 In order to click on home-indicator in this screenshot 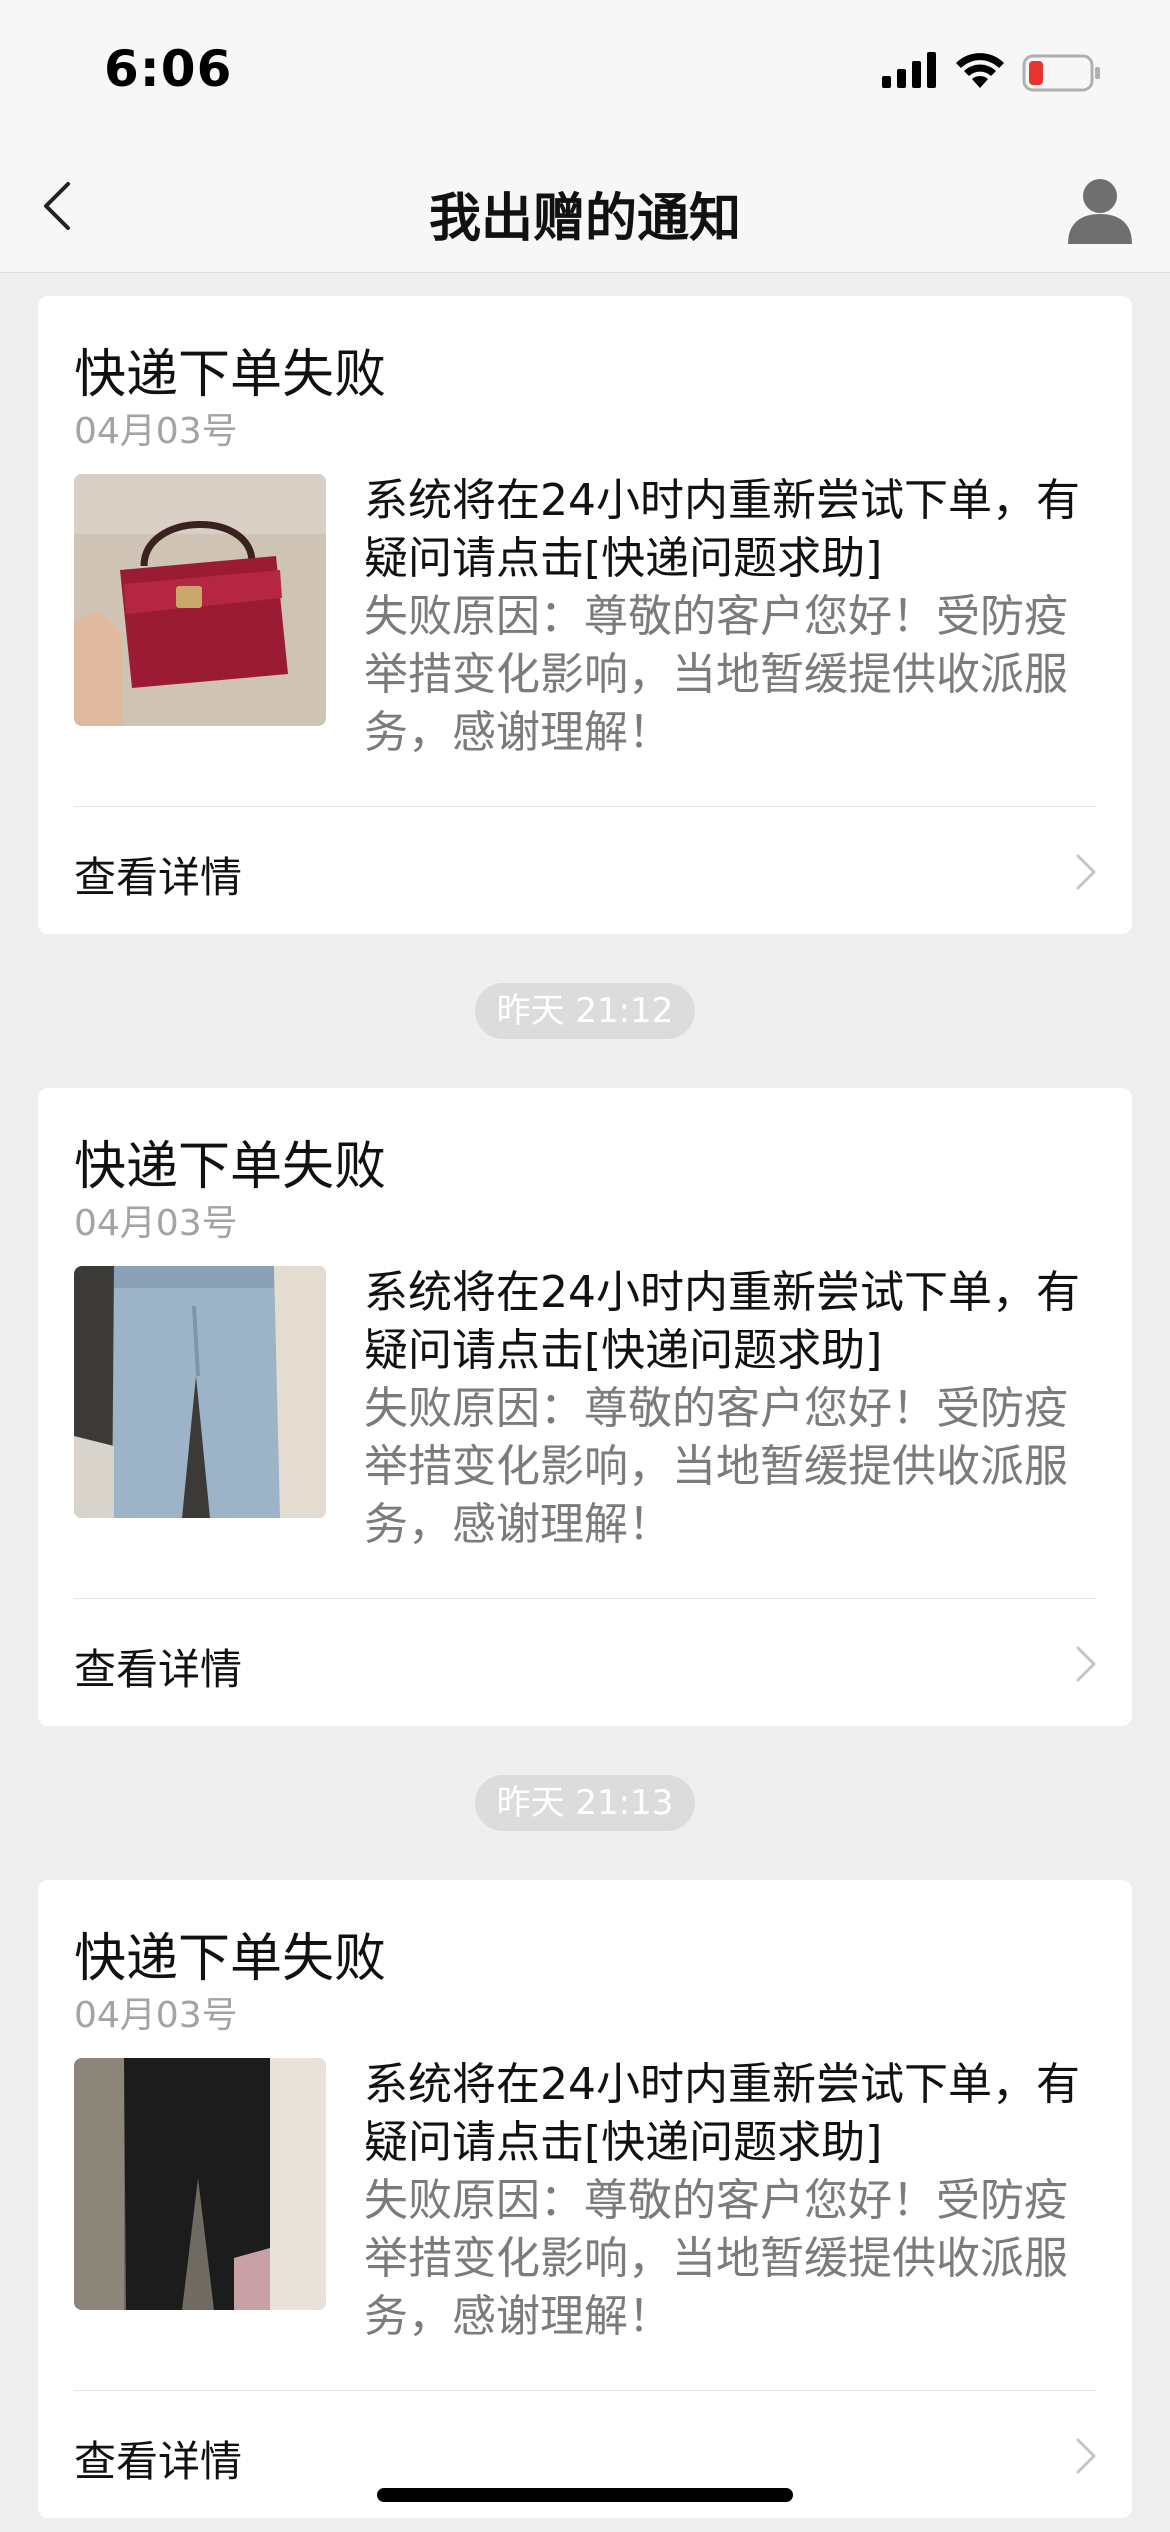, I will do `click(585, 2495)`.